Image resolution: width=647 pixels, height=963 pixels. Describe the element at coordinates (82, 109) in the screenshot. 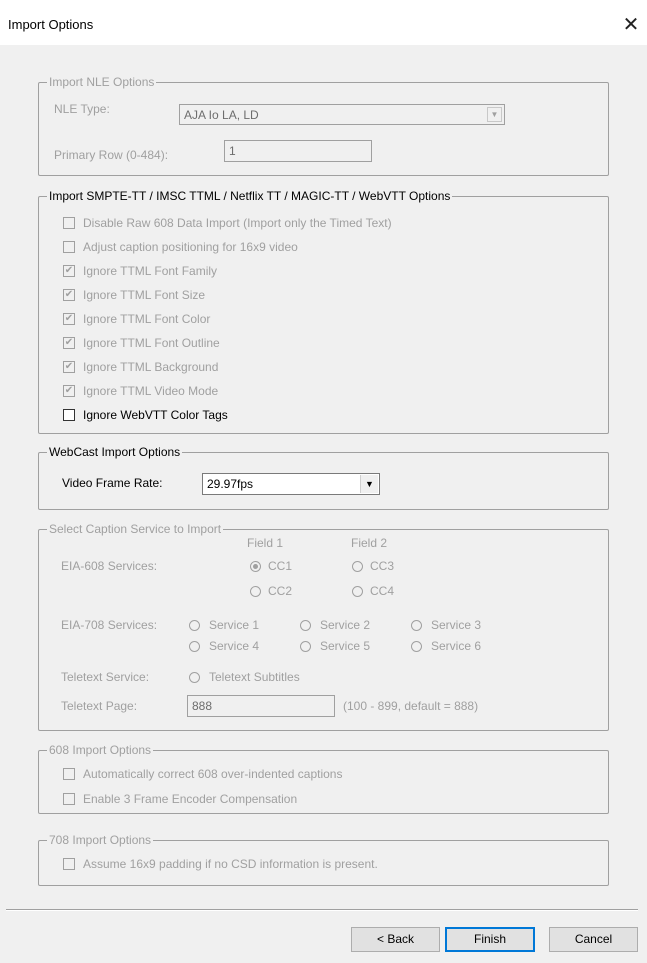

I see `nle-type-label: NLE Type:` at that location.